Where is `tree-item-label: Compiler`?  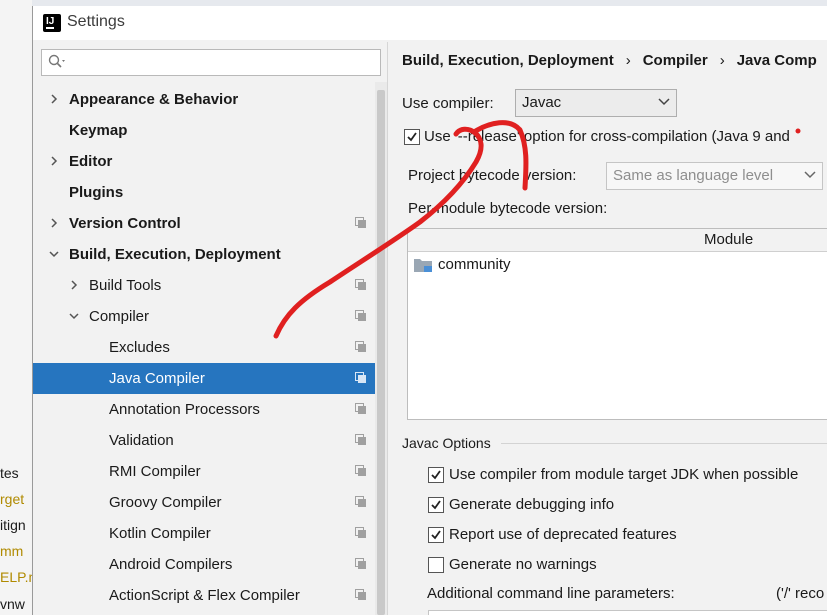
tree-item-label: Compiler is located at coordinates (119, 316).